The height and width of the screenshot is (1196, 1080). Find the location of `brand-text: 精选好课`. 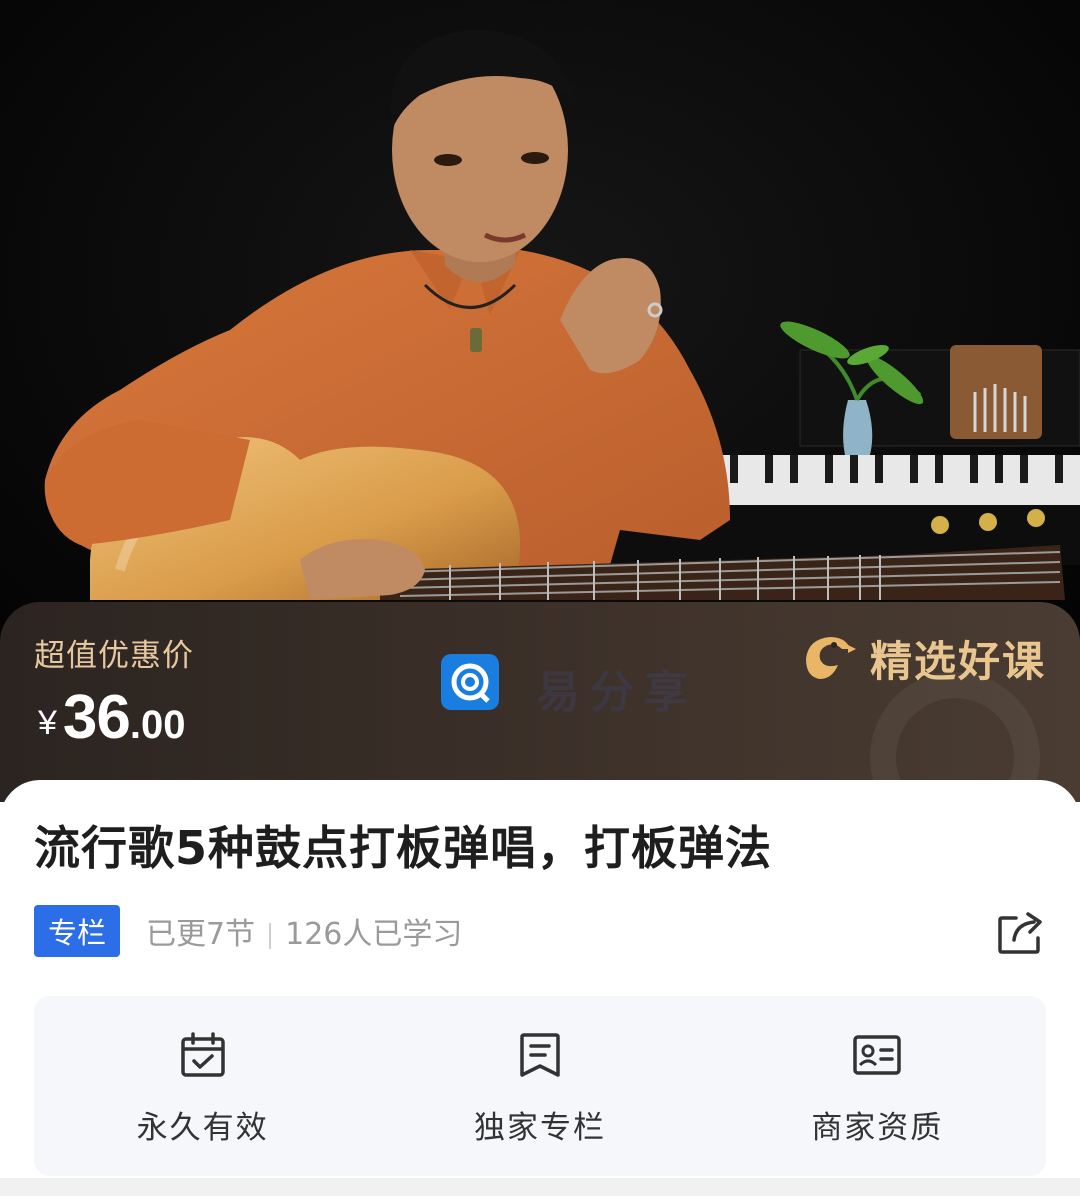

brand-text: 精选好课 is located at coordinates (957, 661).